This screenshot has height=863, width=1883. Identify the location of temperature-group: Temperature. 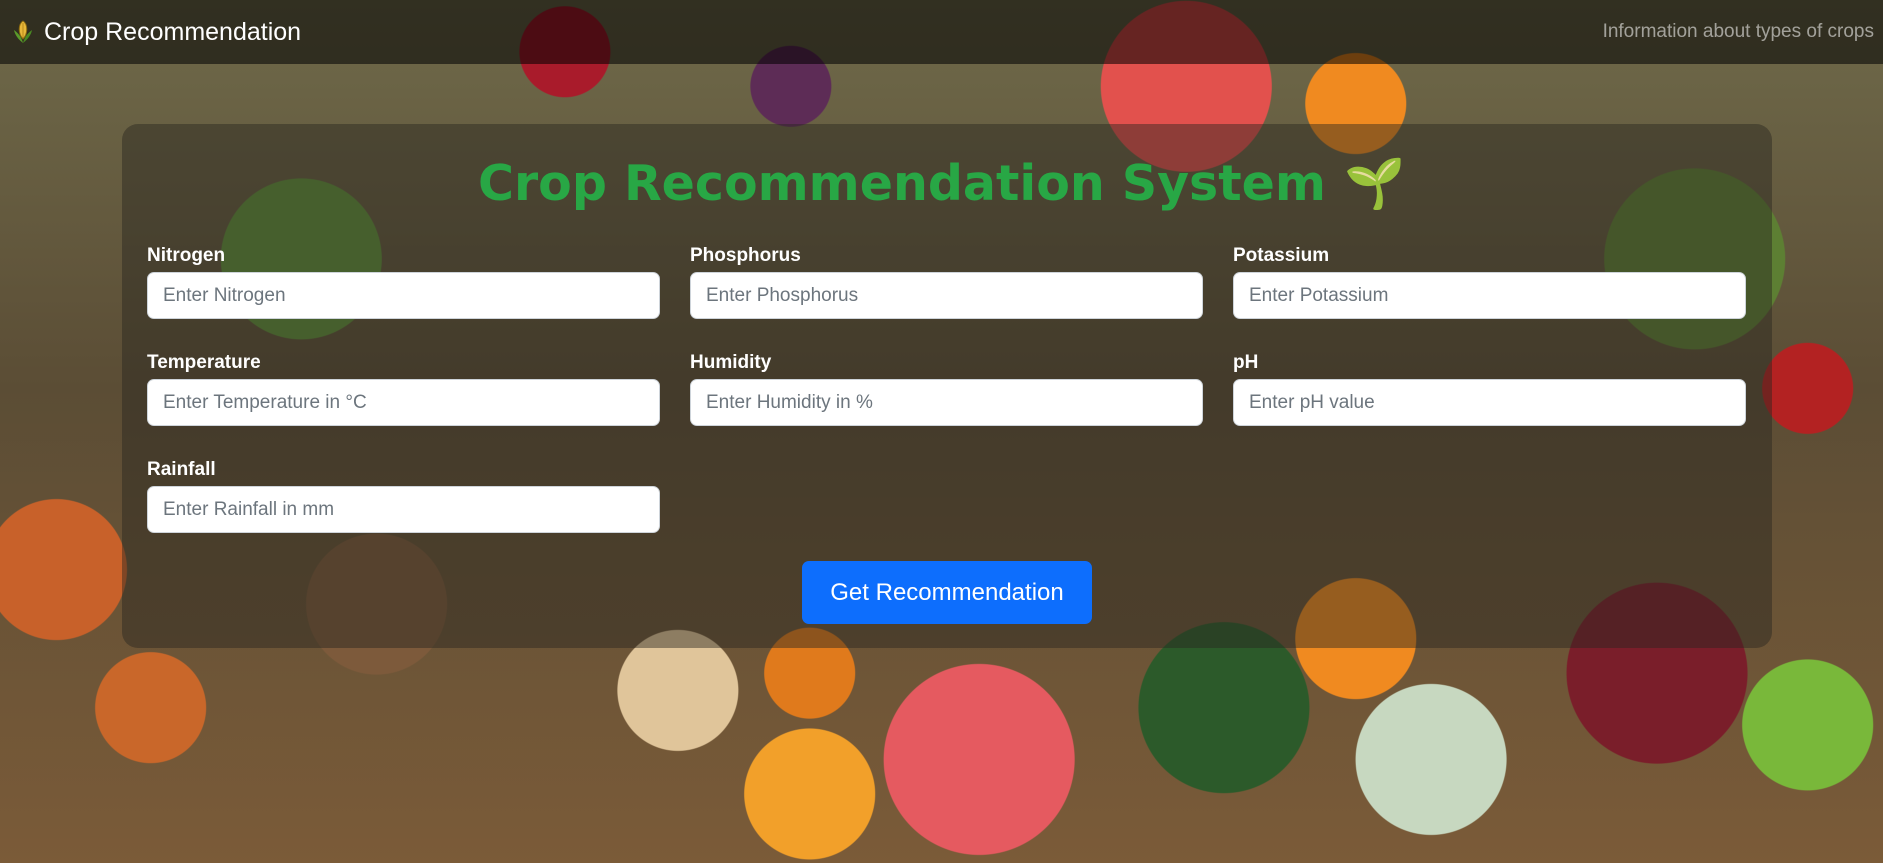
(403, 389).